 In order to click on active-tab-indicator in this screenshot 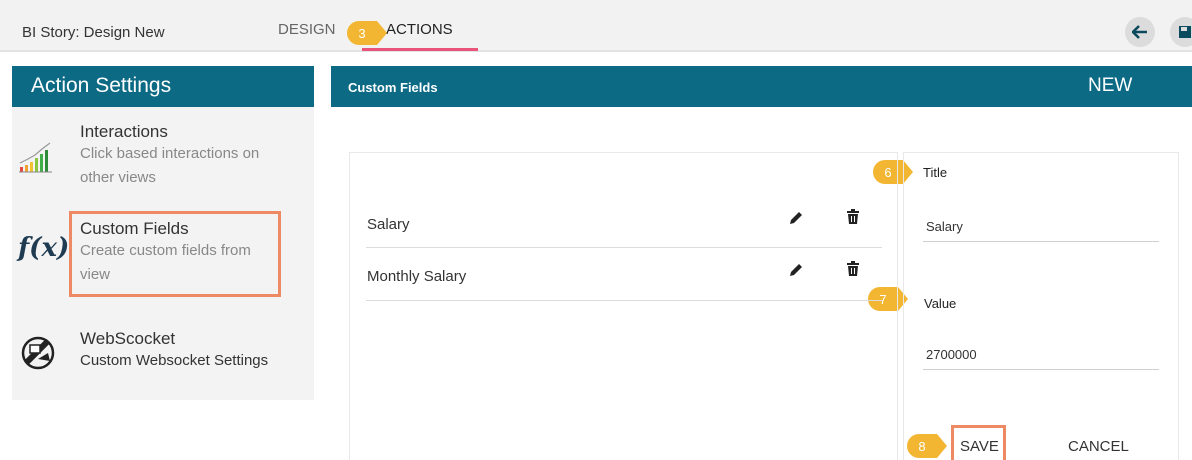, I will do `click(420, 49)`.